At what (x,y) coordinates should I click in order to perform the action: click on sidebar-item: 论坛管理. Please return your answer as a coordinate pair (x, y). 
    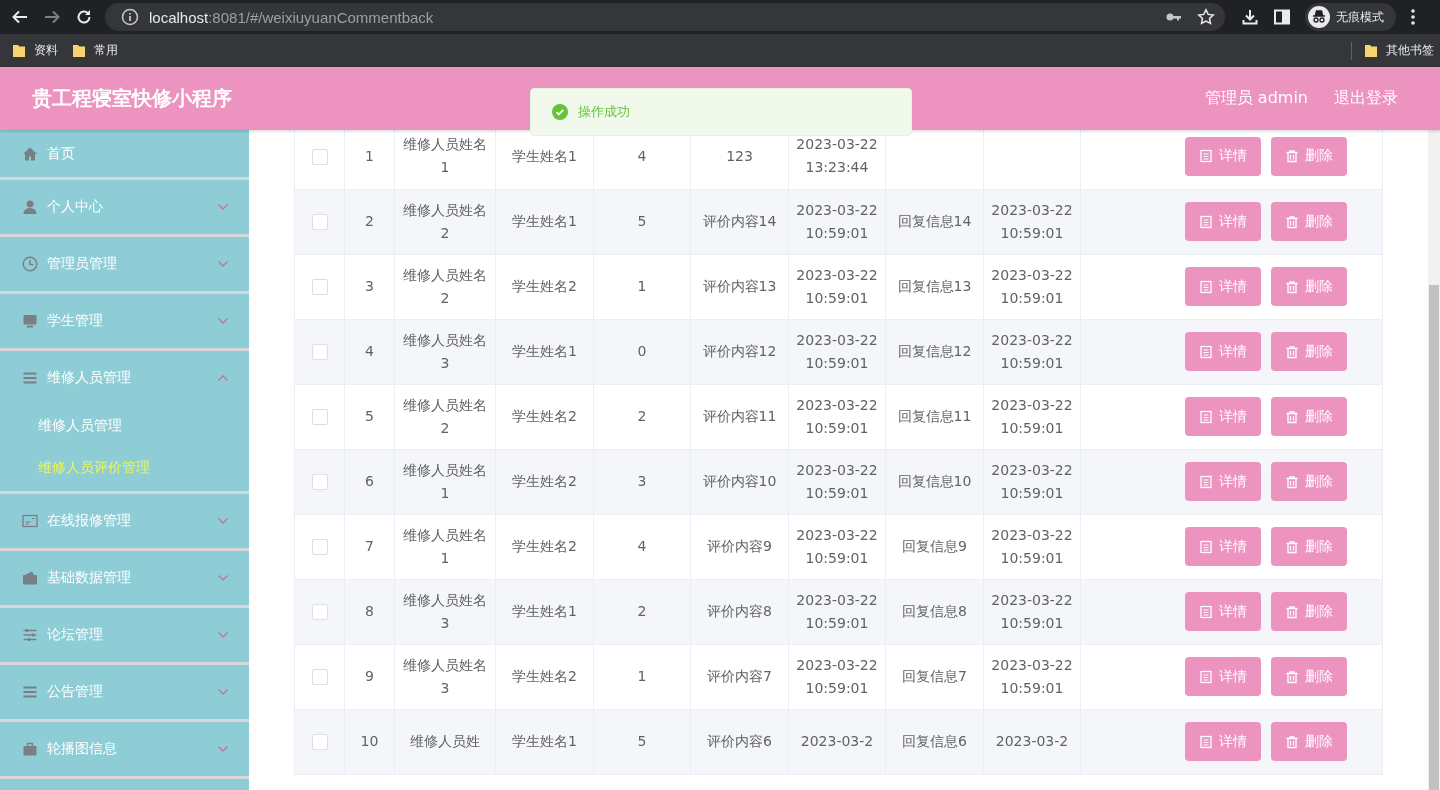
    Looking at the image, I should click on (124, 635).